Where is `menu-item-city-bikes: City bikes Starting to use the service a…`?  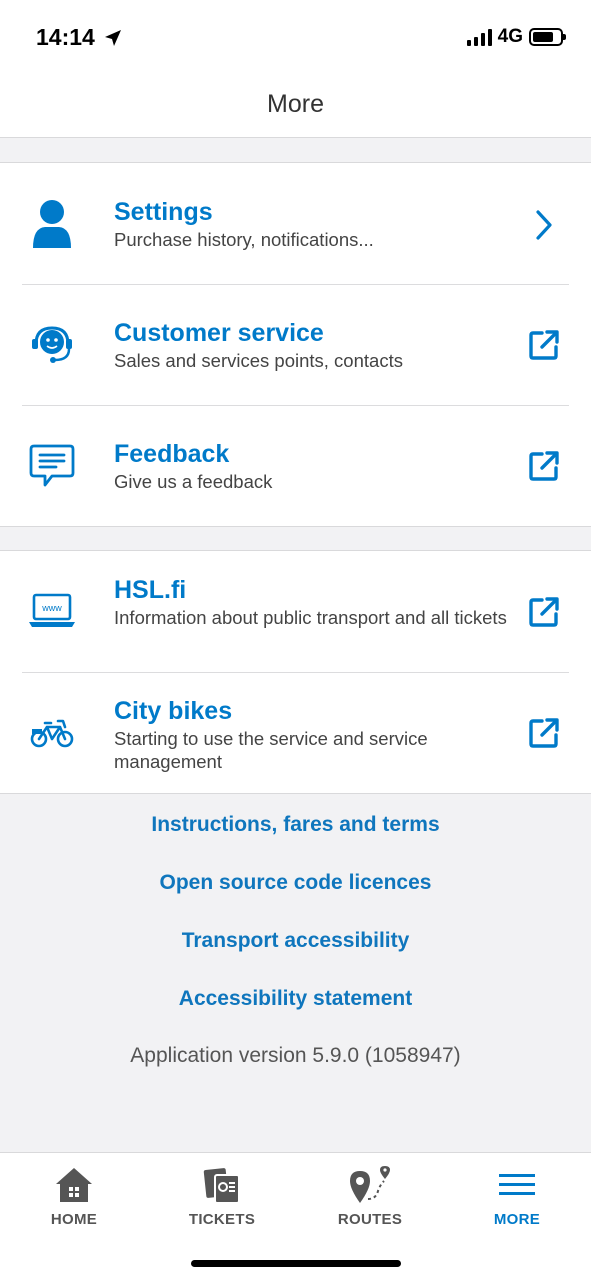 menu-item-city-bikes: City bikes Starting to use the service a… is located at coordinates (295, 732).